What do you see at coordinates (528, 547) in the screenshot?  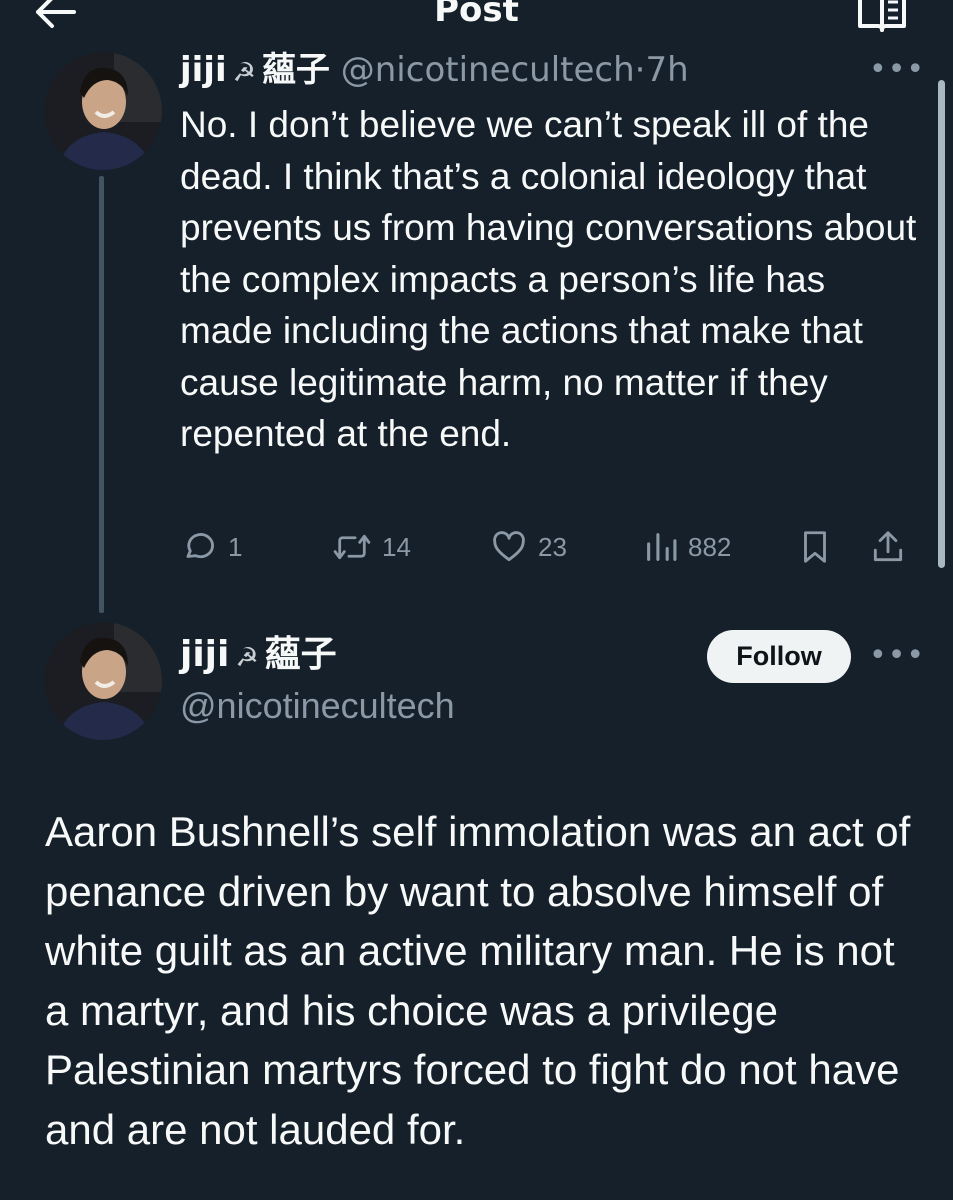 I see `like-button: 23` at bounding box center [528, 547].